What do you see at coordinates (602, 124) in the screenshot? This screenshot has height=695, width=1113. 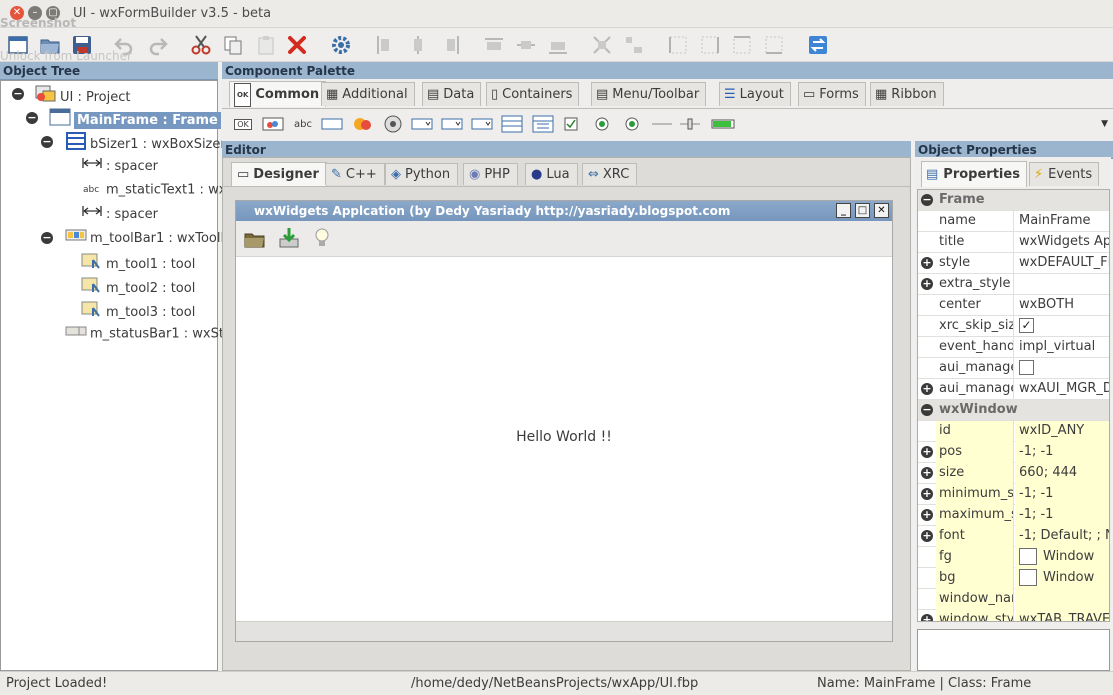 I see `radio-button-icon` at bounding box center [602, 124].